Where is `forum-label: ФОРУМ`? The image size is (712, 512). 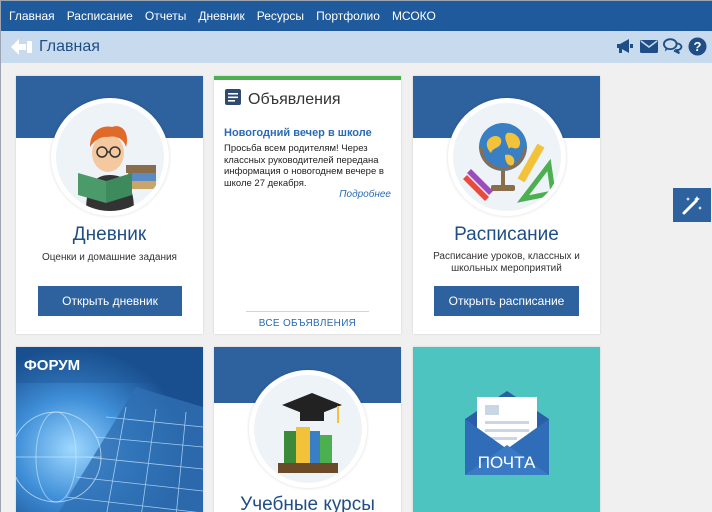
forum-label: ФОРУМ is located at coordinates (52, 365).